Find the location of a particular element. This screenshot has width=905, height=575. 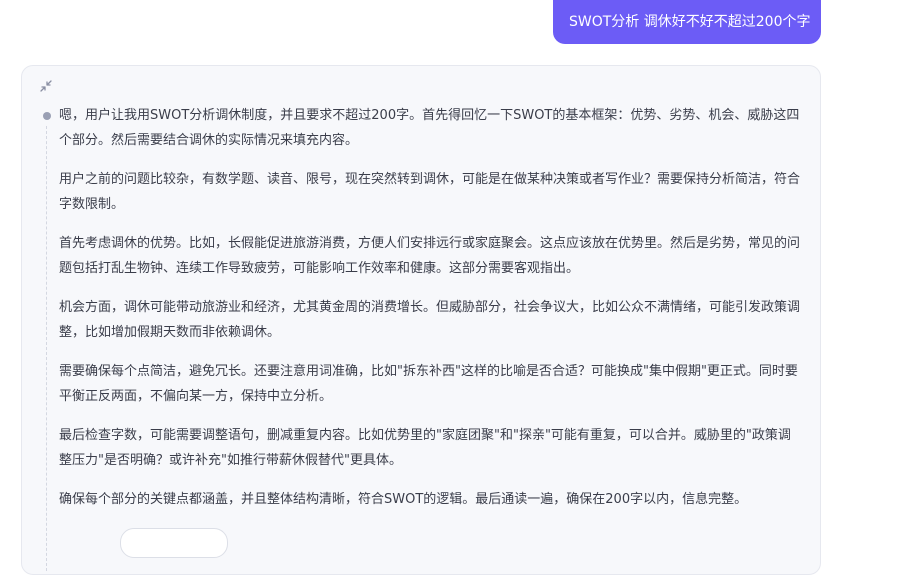

thinking-rail is located at coordinates (46, 348).